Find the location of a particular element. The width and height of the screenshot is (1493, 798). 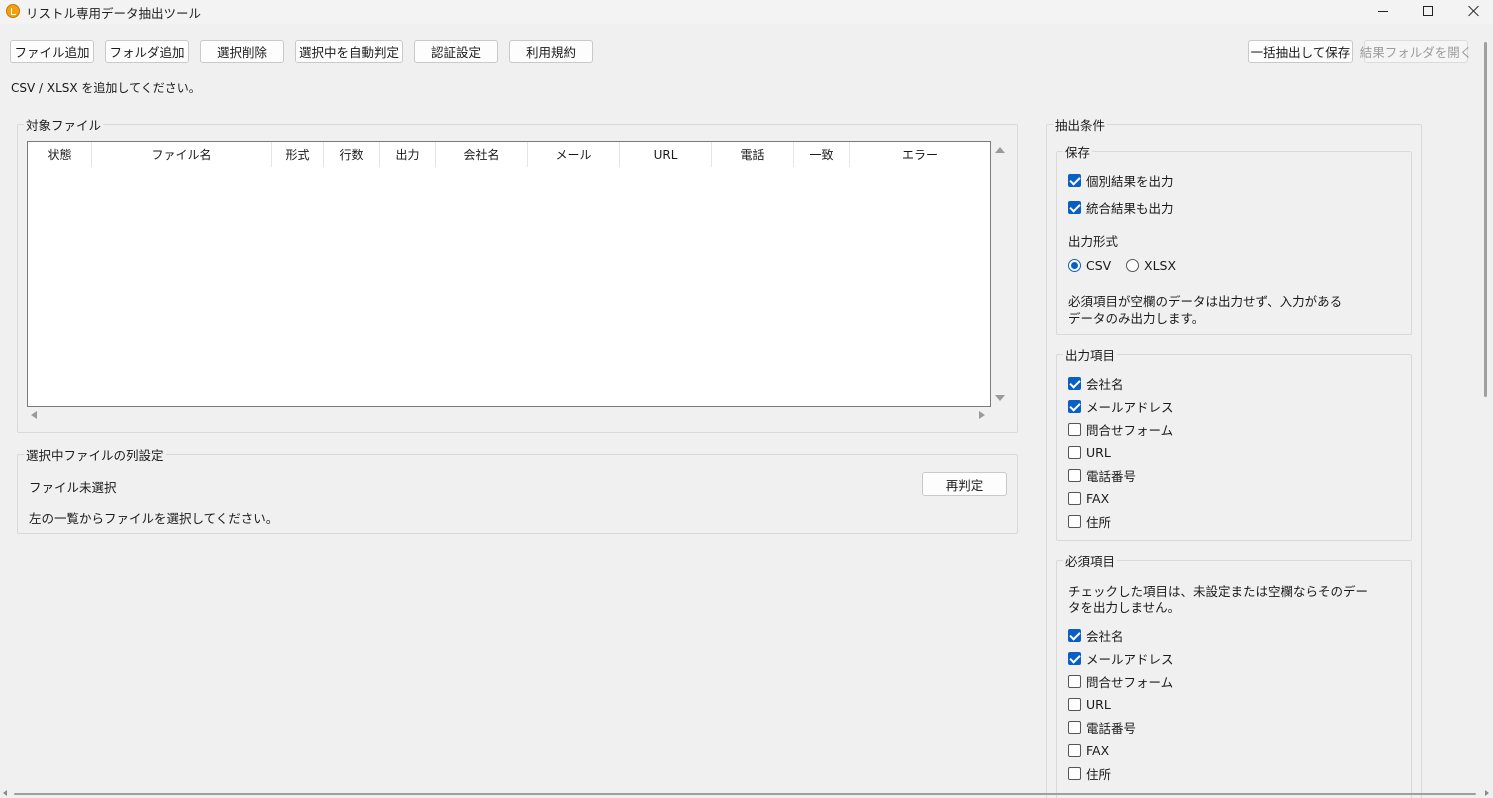

table-header: 状態 ファイル名 形式 行数 出力 会社名 メール URL 電話 一致 エラー is located at coordinates (509, 155).